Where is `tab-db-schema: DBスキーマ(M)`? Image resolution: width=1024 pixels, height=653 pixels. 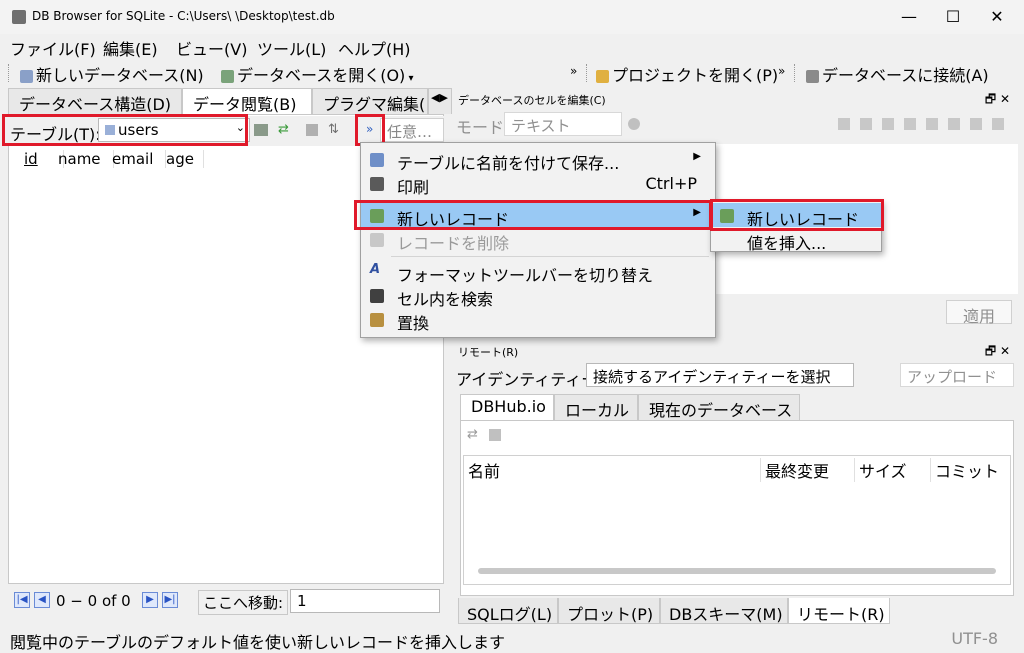 tab-db-schema: DBスキーマ(M) is located at coordinates (724, 611).